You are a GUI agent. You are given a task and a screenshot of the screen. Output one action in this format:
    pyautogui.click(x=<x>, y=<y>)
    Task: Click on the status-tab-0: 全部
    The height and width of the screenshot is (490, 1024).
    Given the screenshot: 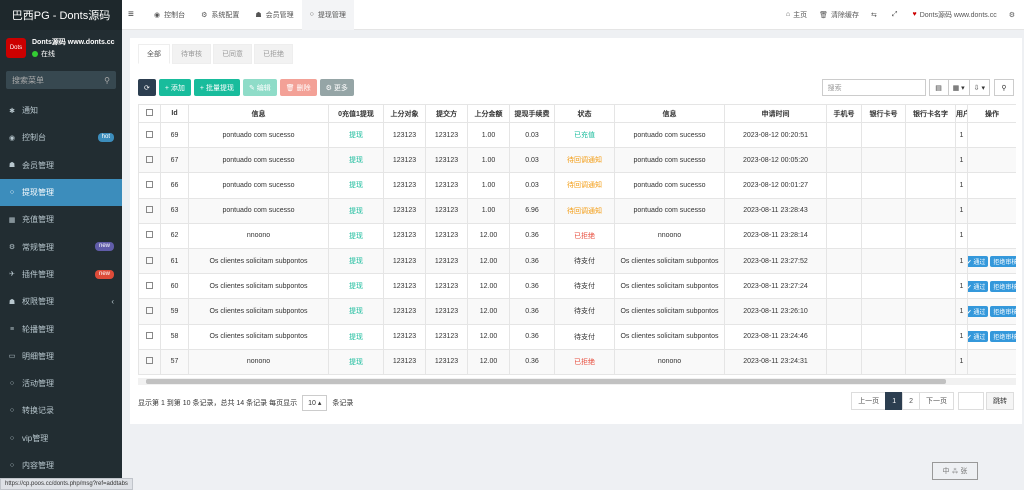 What is the action you would take?
    pyautogui.click(x=154, y=54)
    